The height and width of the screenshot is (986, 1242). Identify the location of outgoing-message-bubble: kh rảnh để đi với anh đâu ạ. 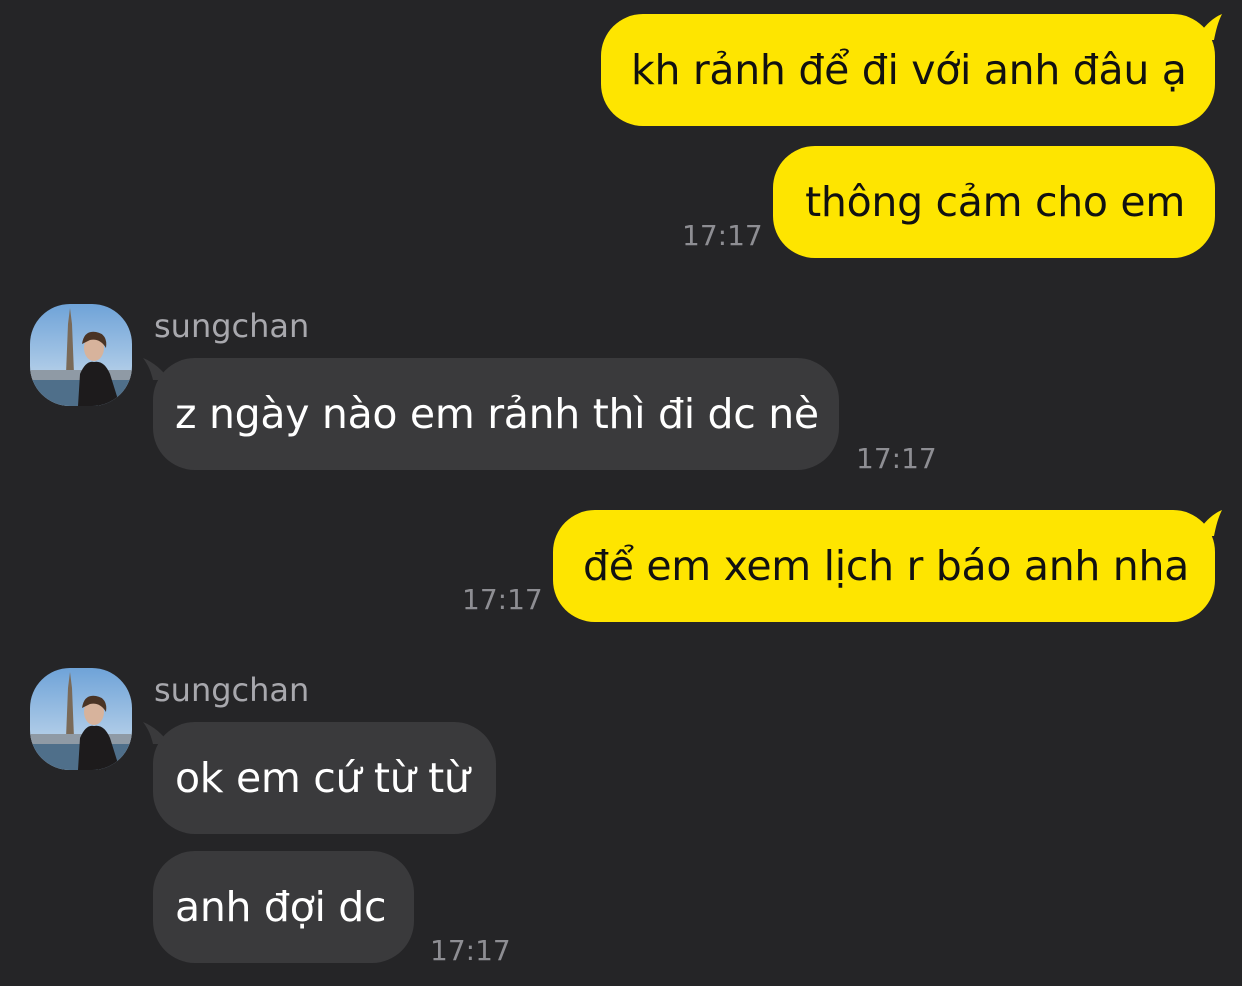
(908, 70).